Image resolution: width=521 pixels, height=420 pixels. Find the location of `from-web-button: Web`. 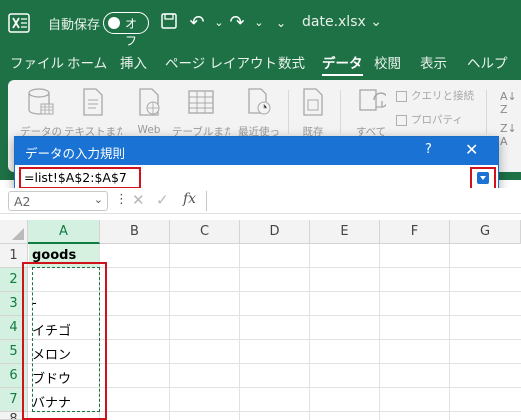

from-web-button: Web is located at coordinates (149, 111).